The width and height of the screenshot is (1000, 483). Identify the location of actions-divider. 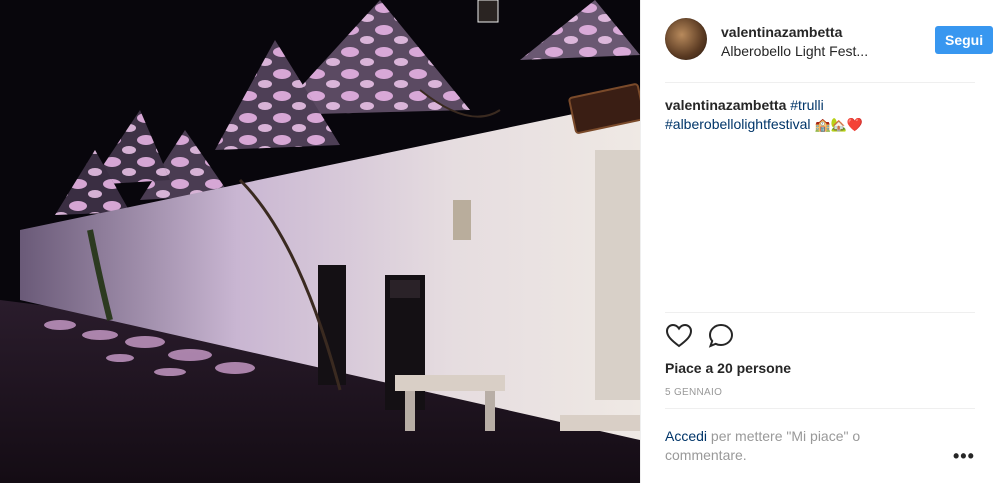
(820, 312).